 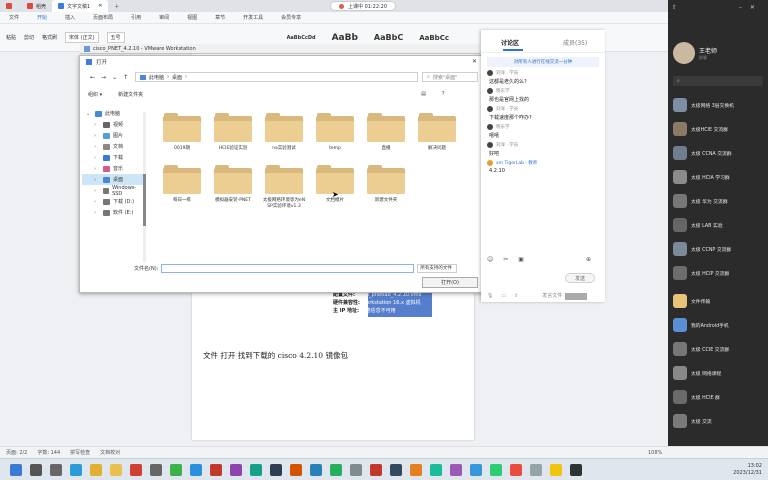 What do you see at coordinates (10, 6) in the screenshot?
I see `home-tab` at bounding box center [10, 6].